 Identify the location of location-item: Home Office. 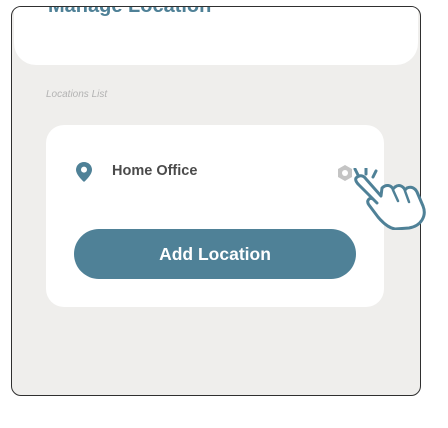
(215, 171).